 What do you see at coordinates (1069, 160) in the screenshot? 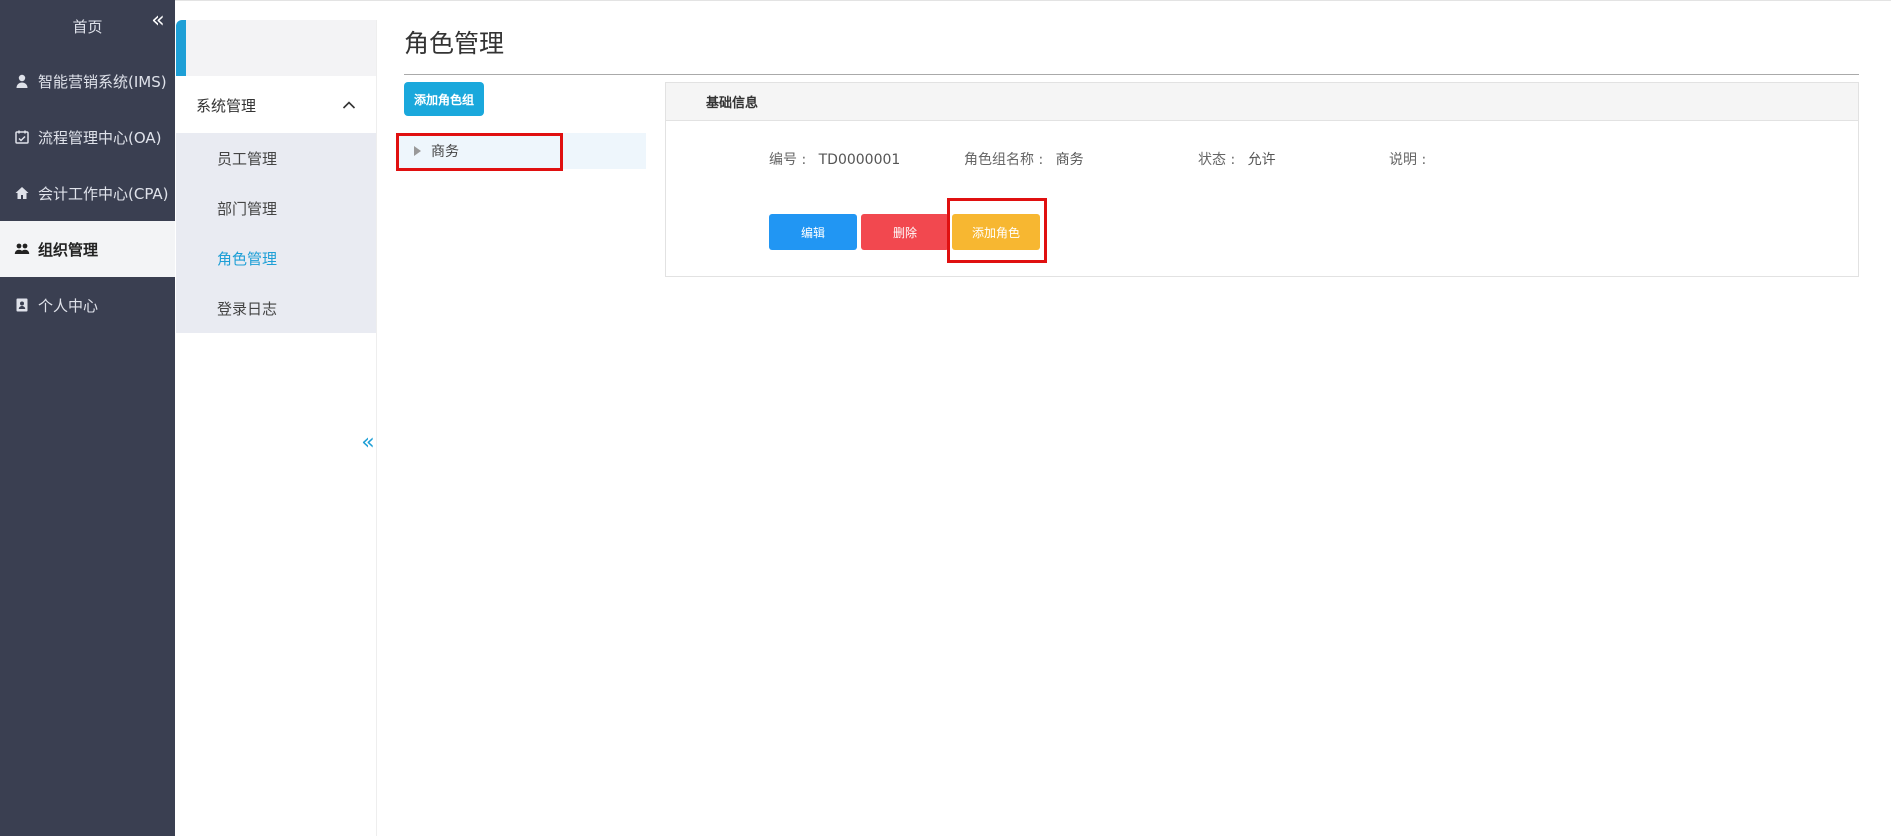
I see `field-group-name-value: 商务` at bounding box center [1069, 160].